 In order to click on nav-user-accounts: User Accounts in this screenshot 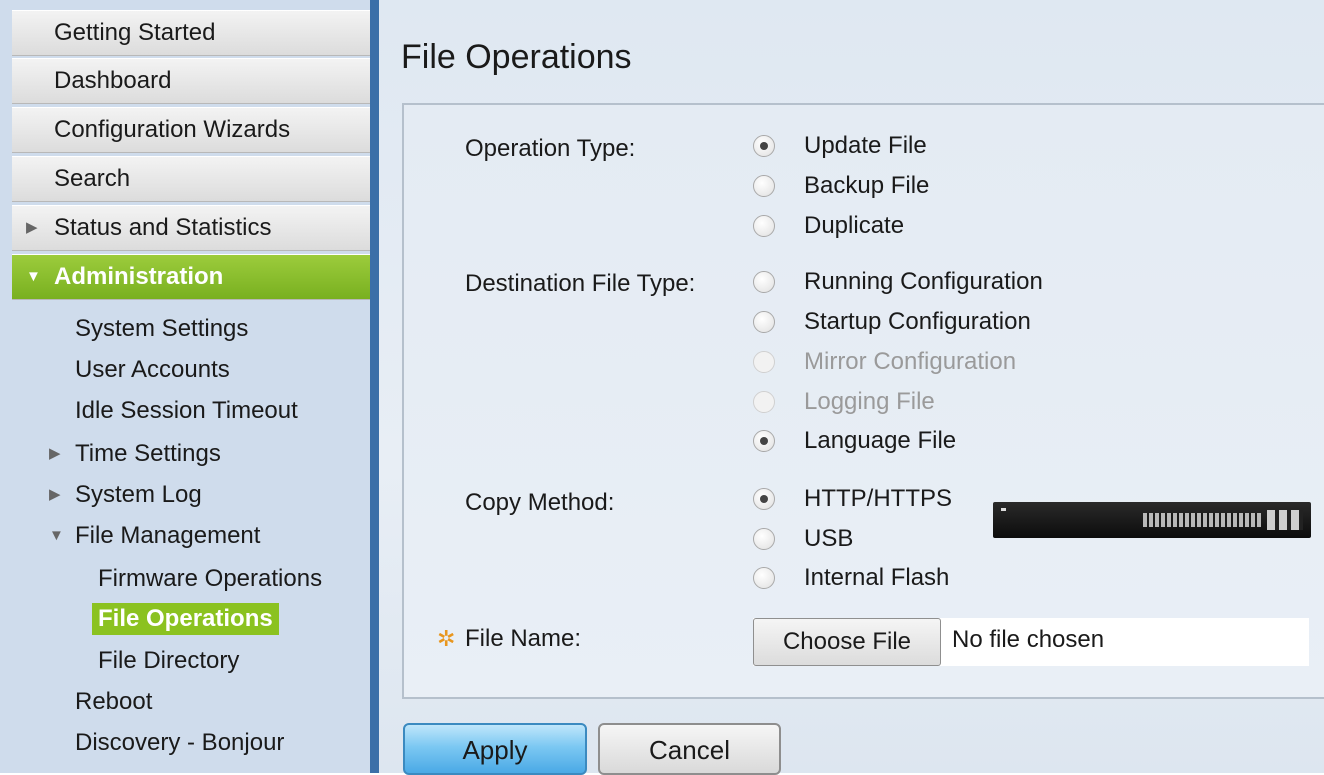, I will do `click(152, 370)`.